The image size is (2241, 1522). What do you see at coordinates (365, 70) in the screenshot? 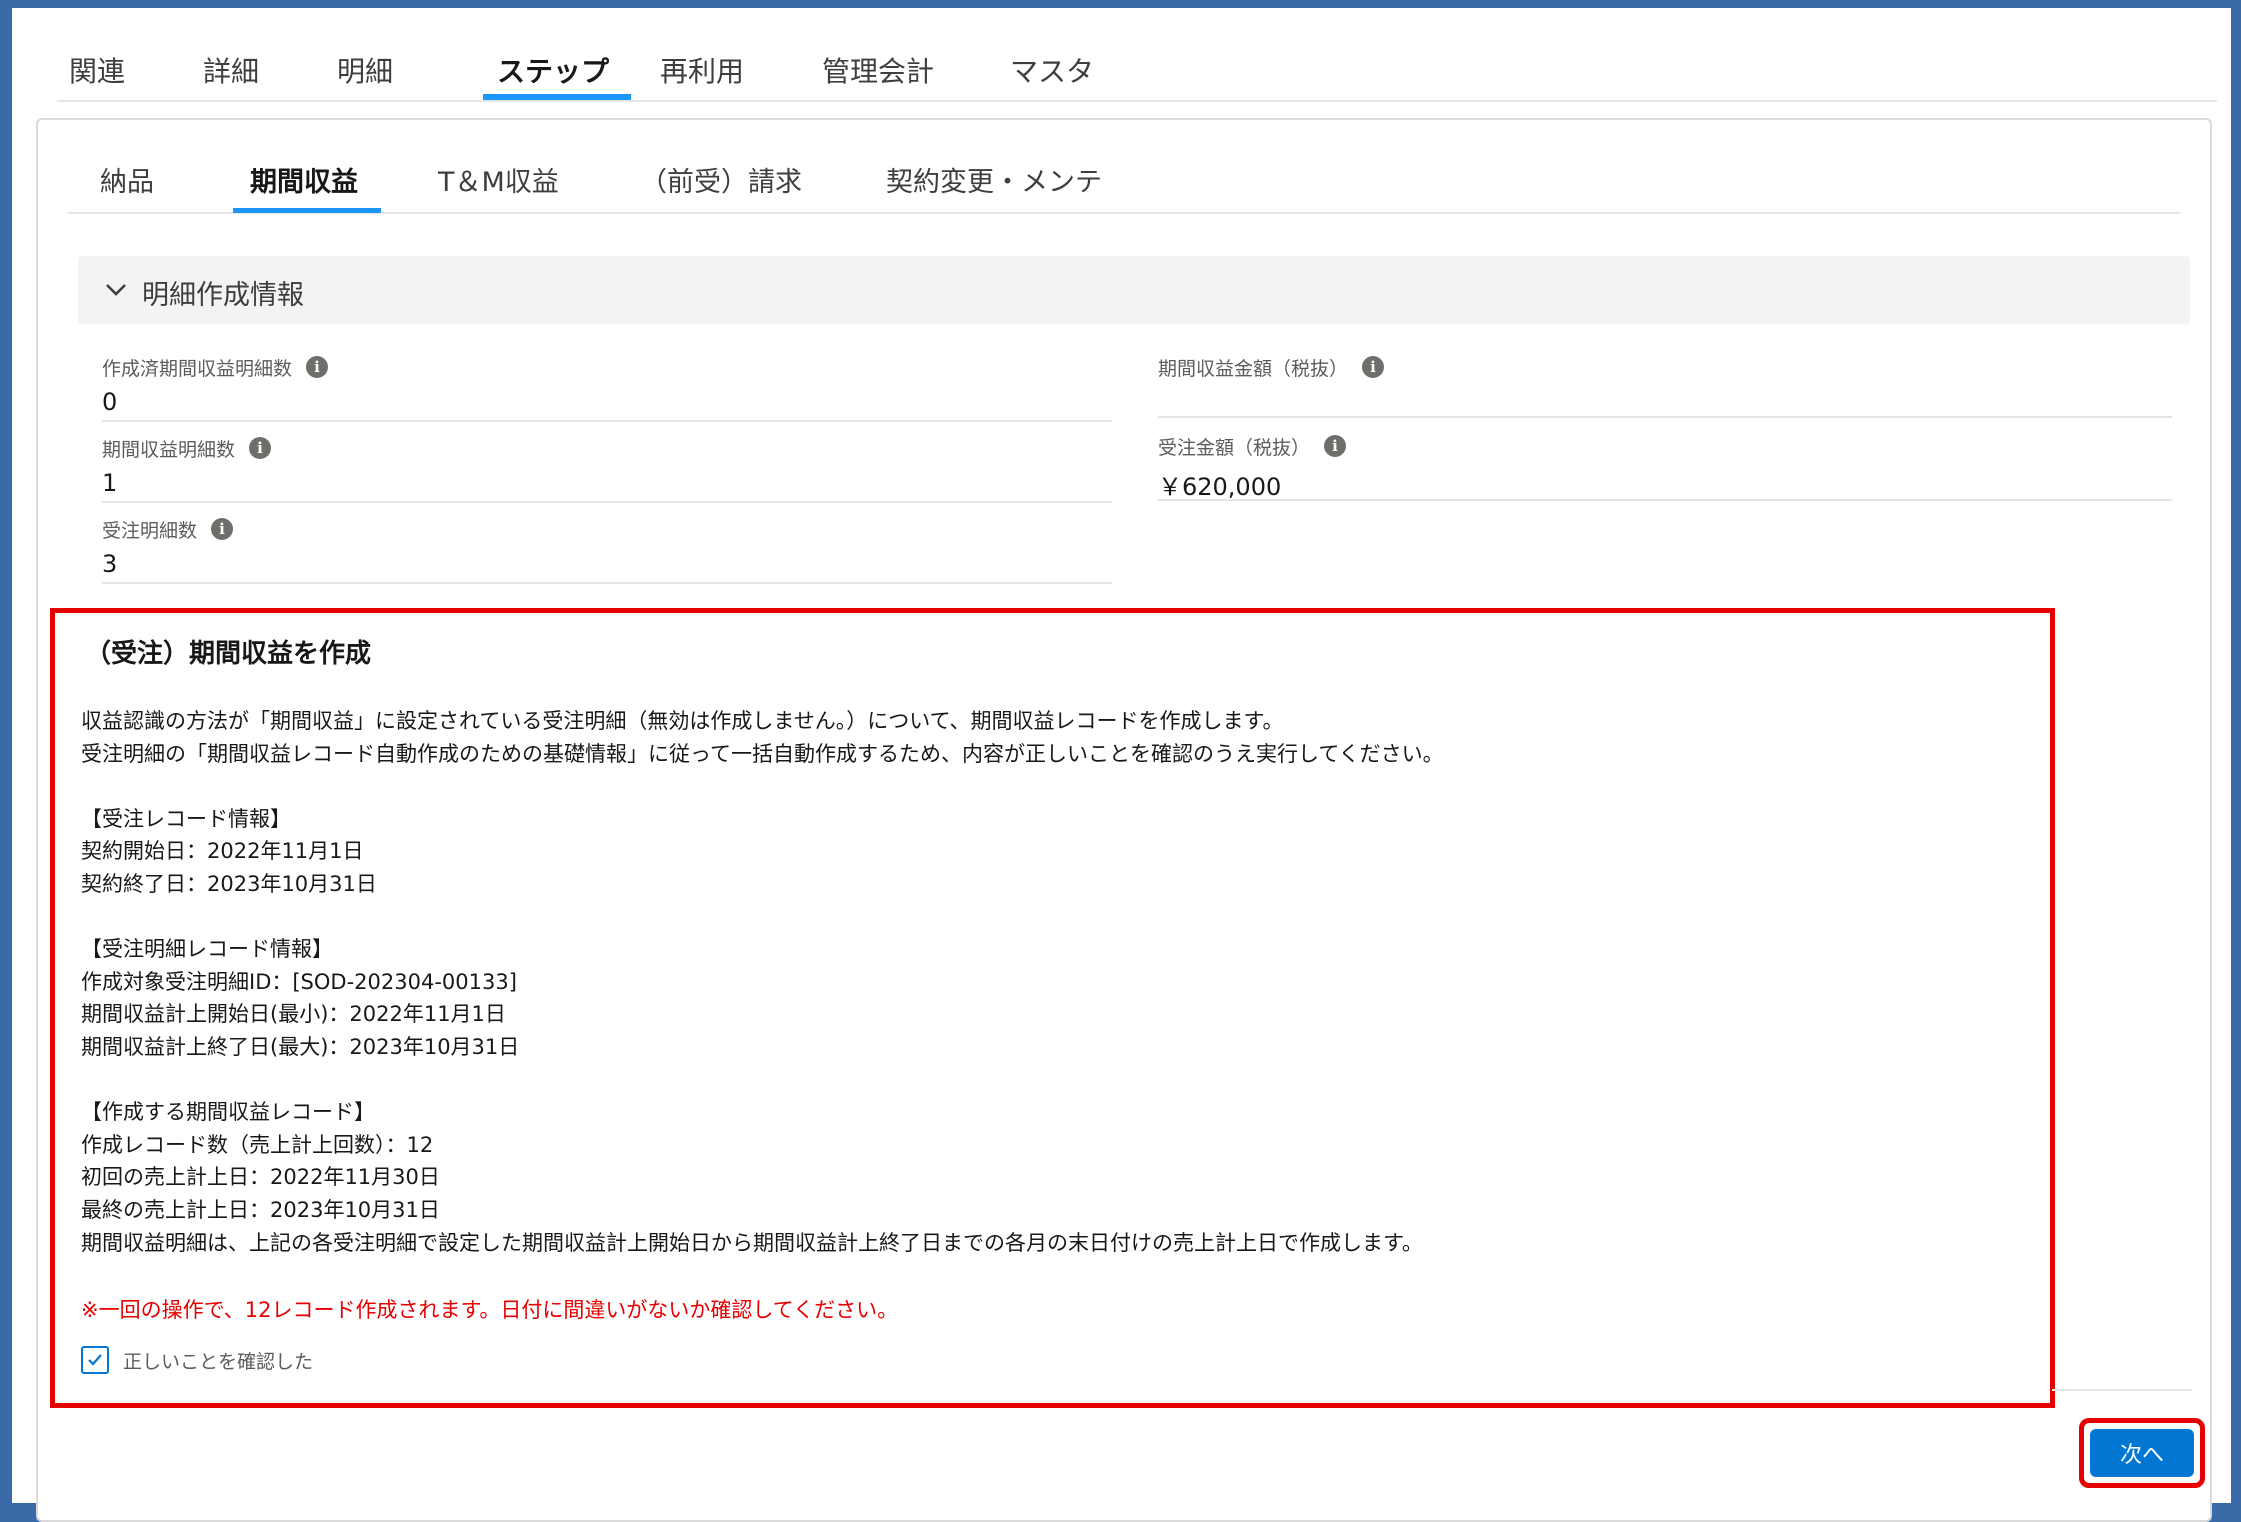
I see `tab-line-items: 明細` at bounding box center [365, 70].